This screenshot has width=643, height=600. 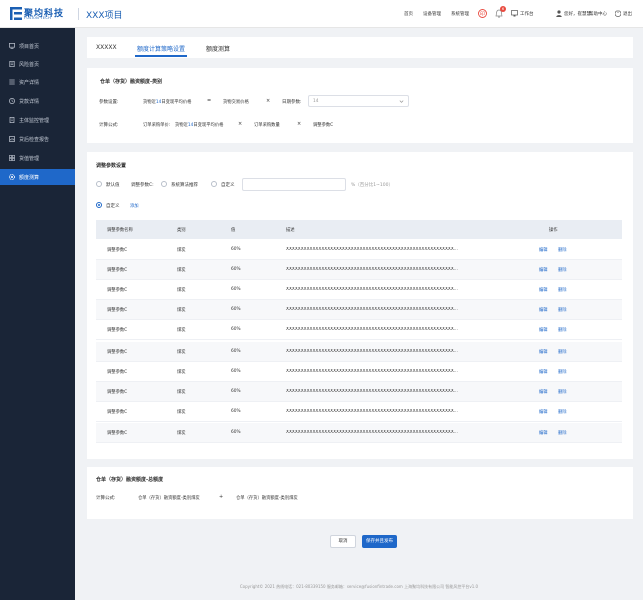 What do you see at coordinates (37, 82) in the screenshot?
I see `sidebar-item-asset-details: 资产详情` at bounding box center [37, 82].